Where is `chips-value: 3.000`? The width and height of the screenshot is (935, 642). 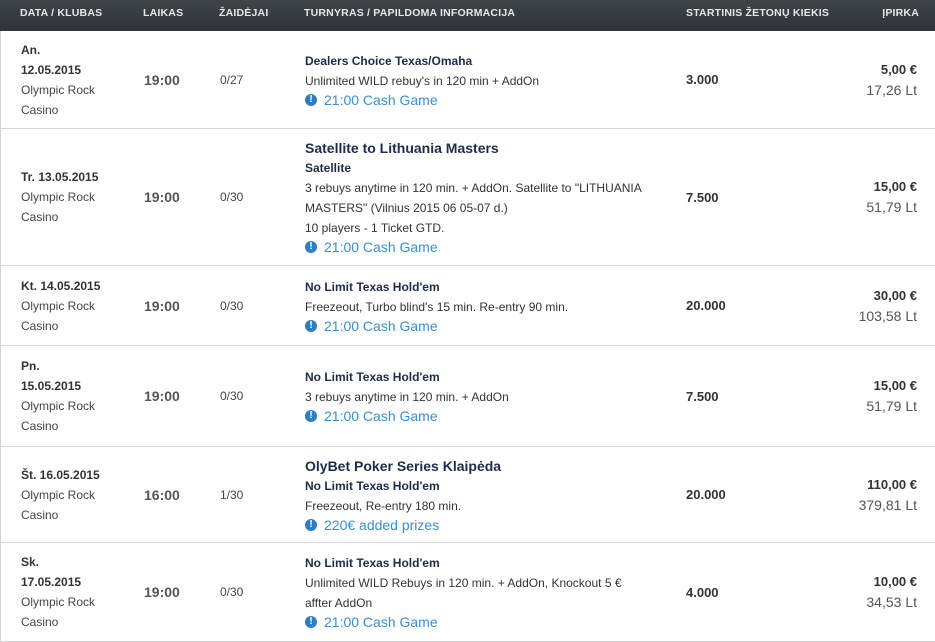
chips-value: 3.000 is located at coordinates (702, 79).